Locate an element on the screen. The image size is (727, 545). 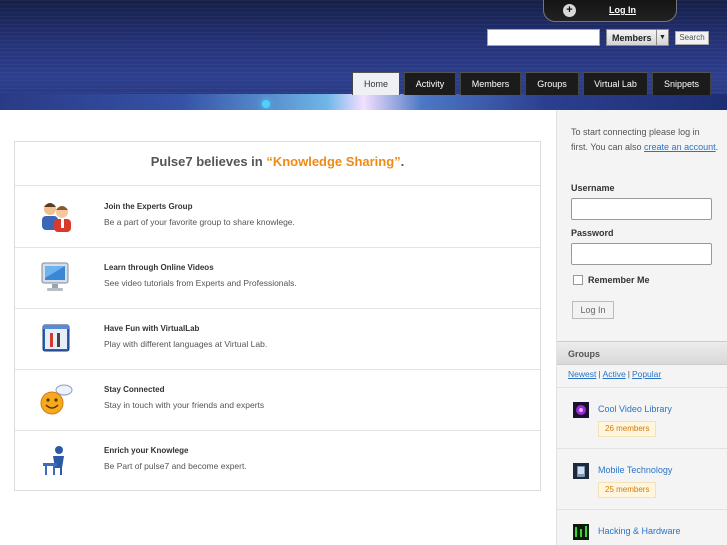
plus-icon: + is located at coordinates (569, 10).